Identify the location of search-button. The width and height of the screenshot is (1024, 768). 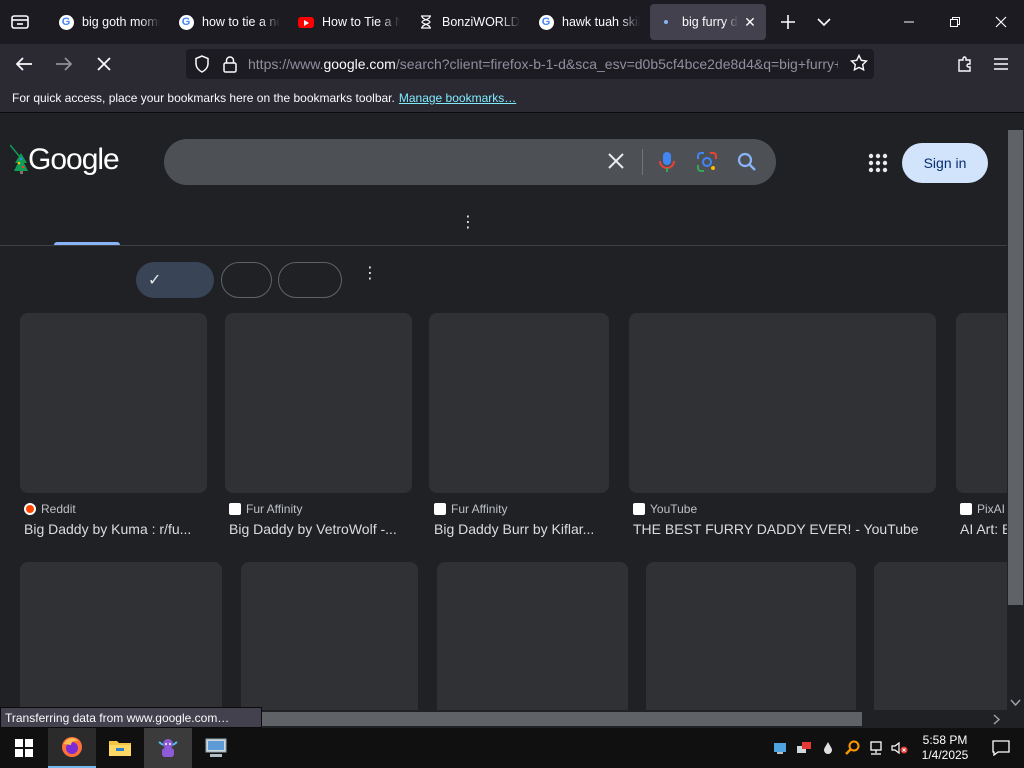
(747, 162).